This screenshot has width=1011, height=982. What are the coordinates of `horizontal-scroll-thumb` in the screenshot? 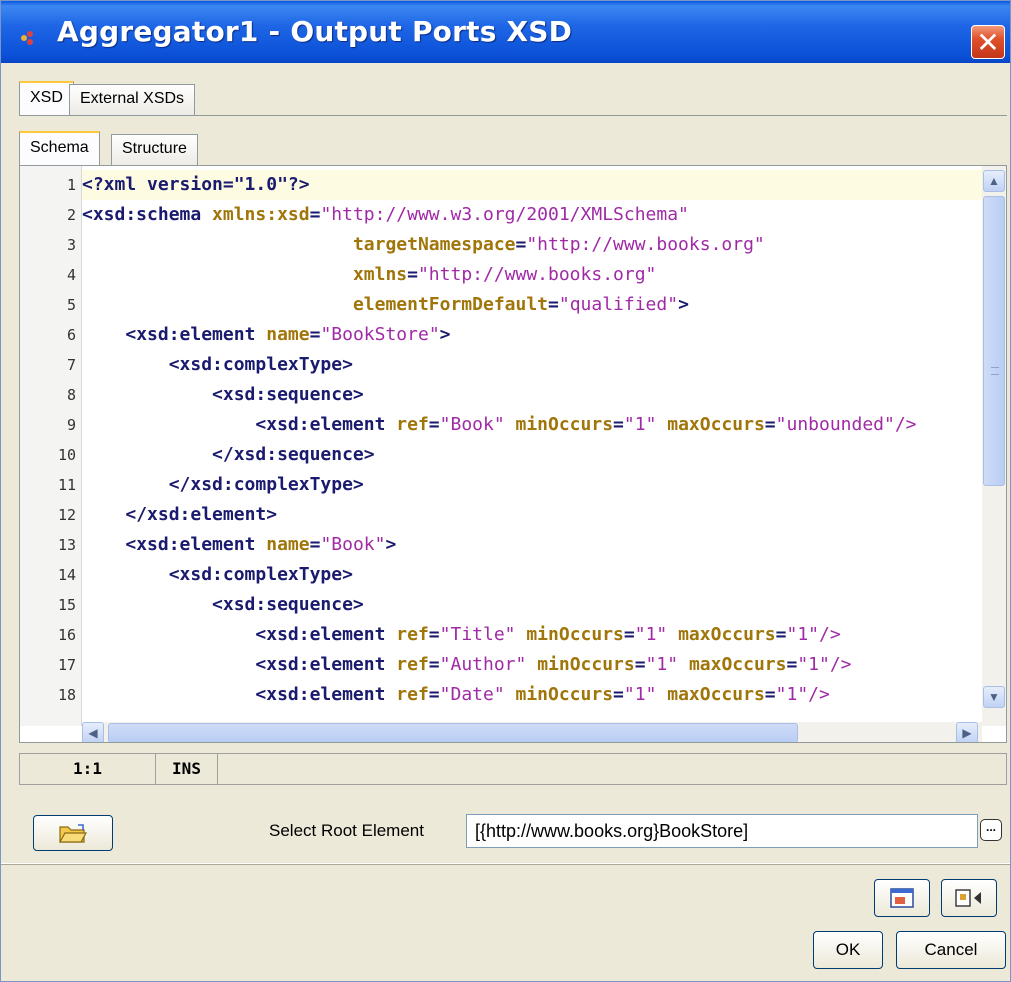 It's located at (453, 732).